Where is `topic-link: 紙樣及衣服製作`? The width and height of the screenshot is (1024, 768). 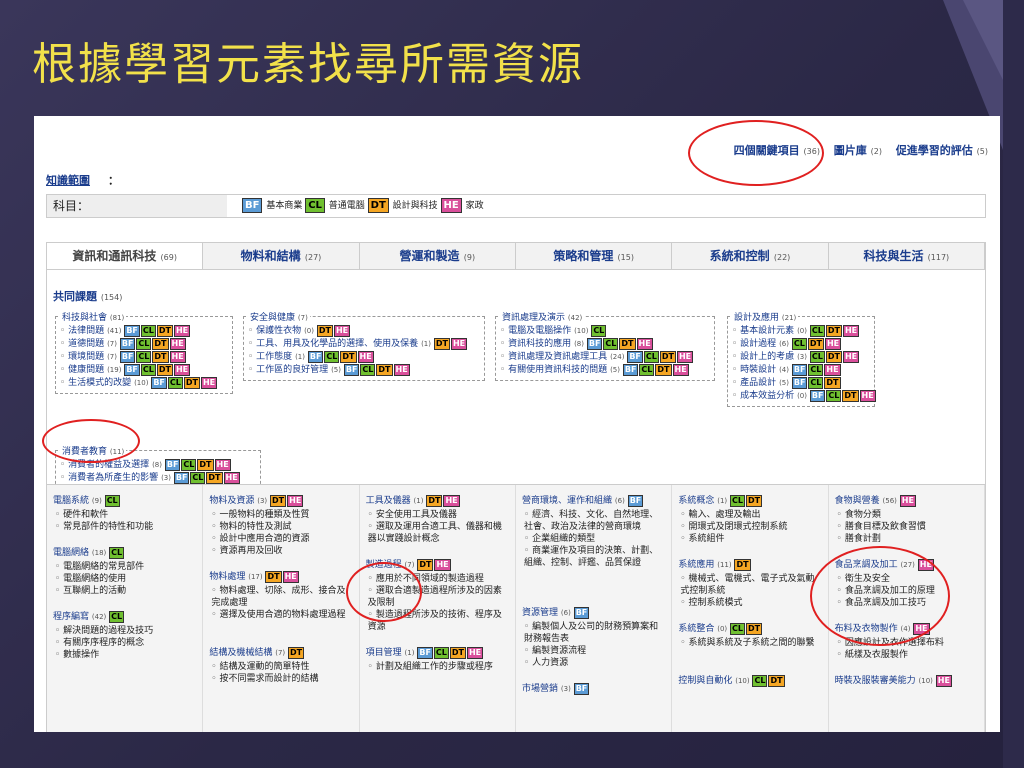
topic-link: 紙樣及衣服製作 is located at coordinates (907, 655).